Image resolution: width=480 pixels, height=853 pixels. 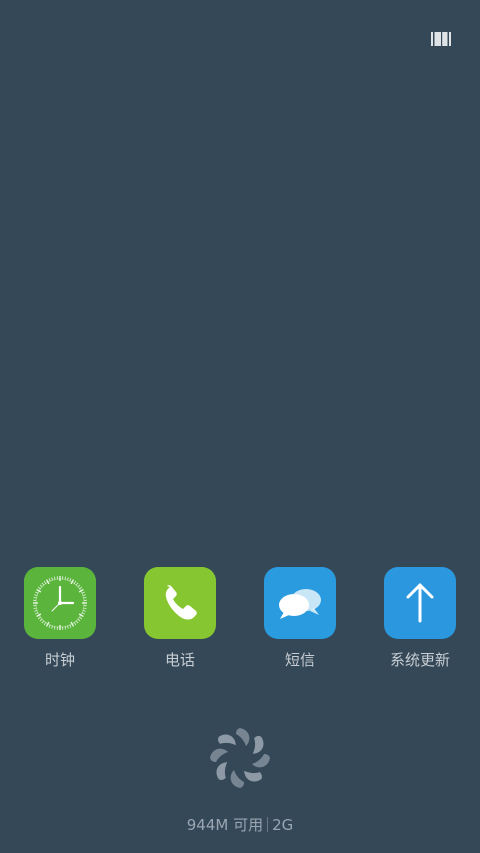 I want to click on messages-tile, so click(x=300, y=603).